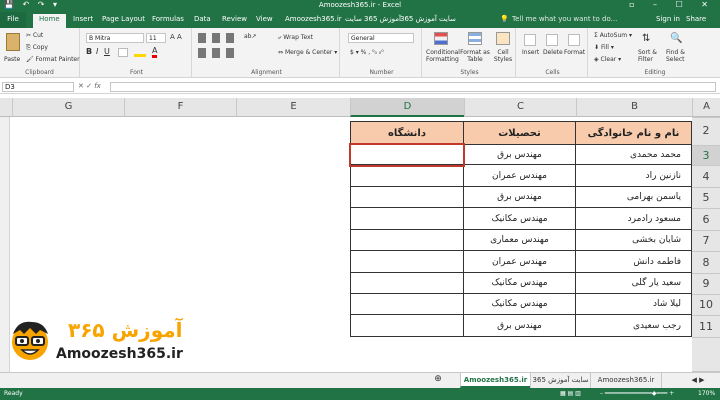  I want to click on column-header-C: C, so click(520, 107).